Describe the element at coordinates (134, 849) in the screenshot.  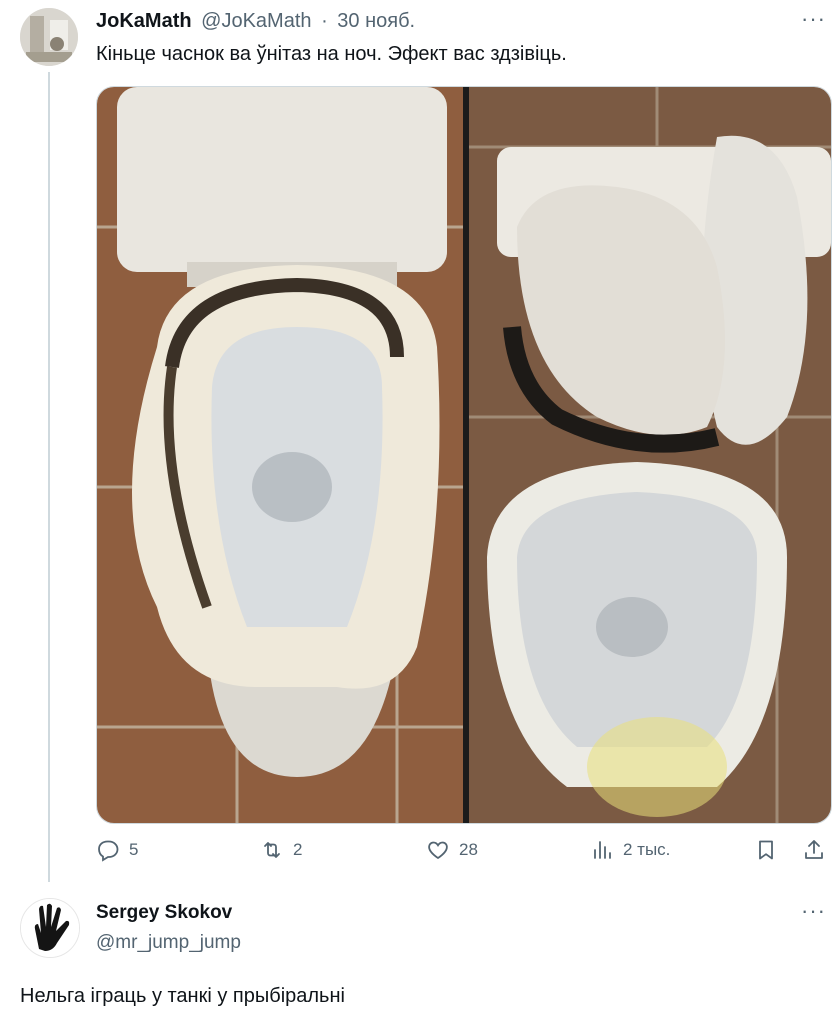
I see `reply-count: 5` at that location.